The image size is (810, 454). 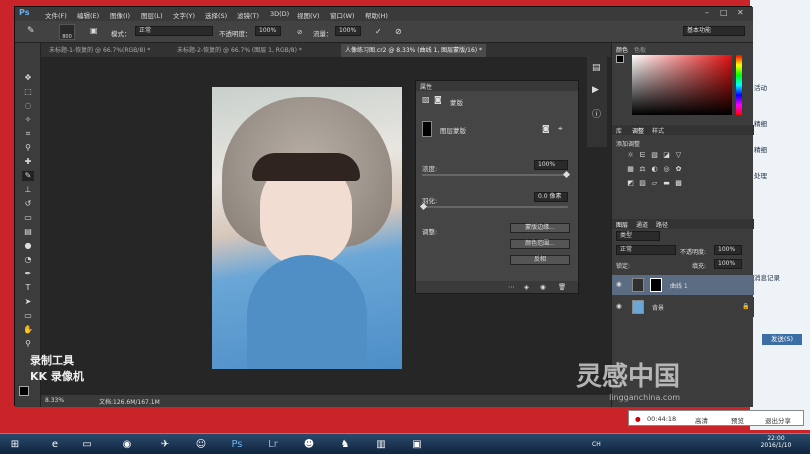 What do you see at coordinates (596, 68) in the screenshot?
I see `history-panel-icon: ▤` at bounding box center [596, 68].